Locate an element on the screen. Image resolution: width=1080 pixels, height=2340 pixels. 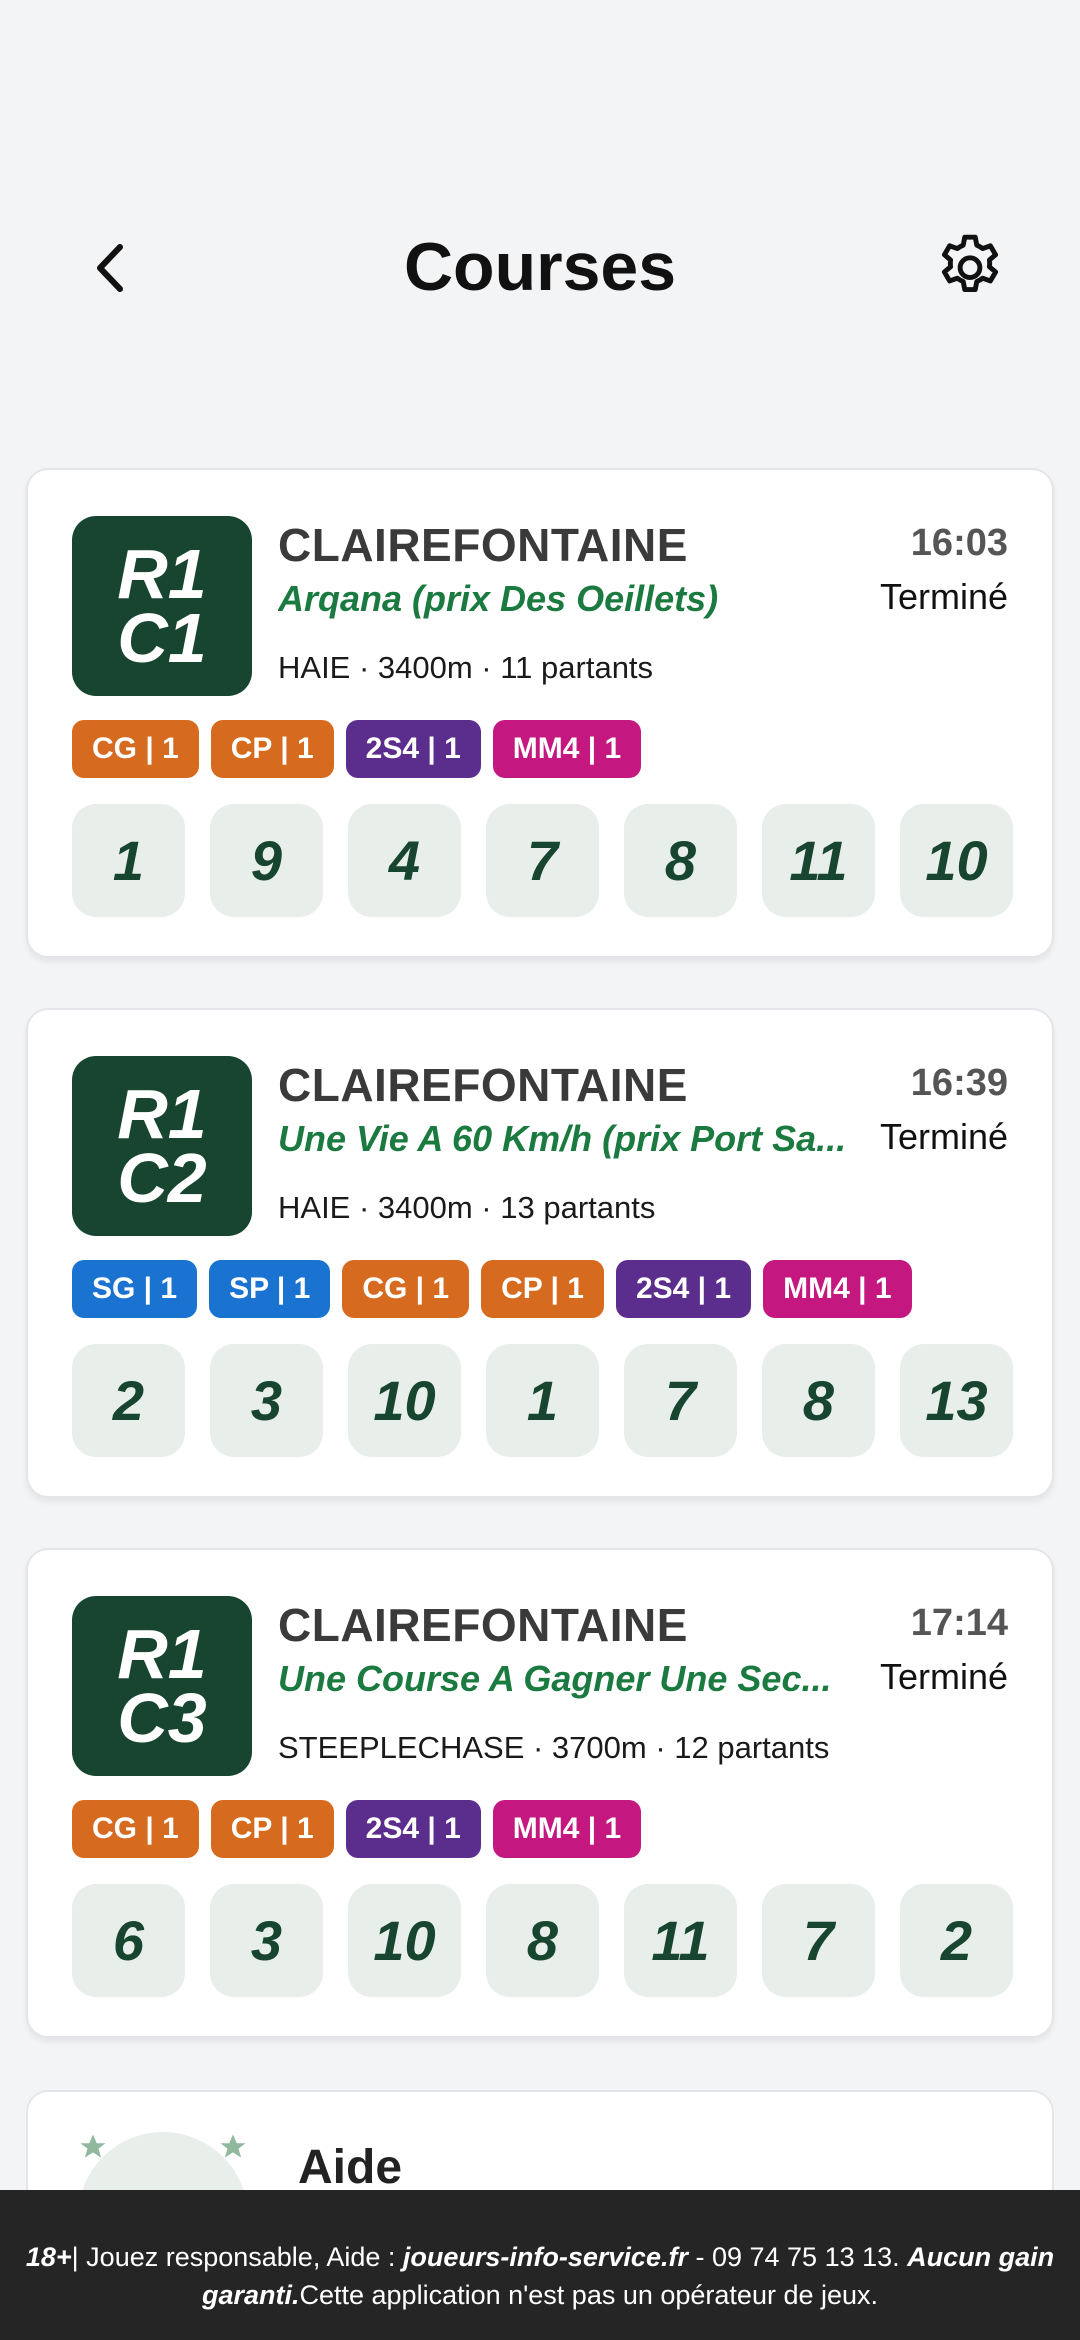
horse-number: 13 is located at coordinates (956, 1400).